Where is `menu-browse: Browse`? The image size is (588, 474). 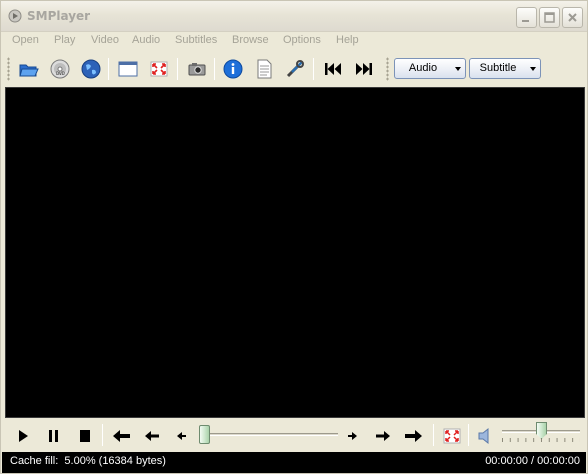
menu-browse: Browse is located at coordinates (250, 40).